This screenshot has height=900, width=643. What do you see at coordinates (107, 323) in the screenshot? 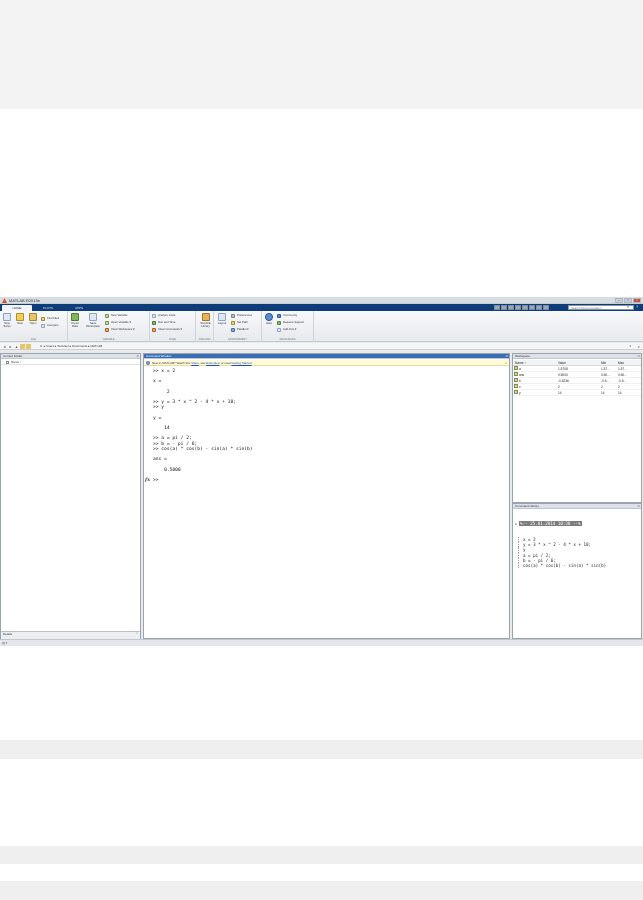
I see `open-variable-icon` at bounding box center [107, 323].